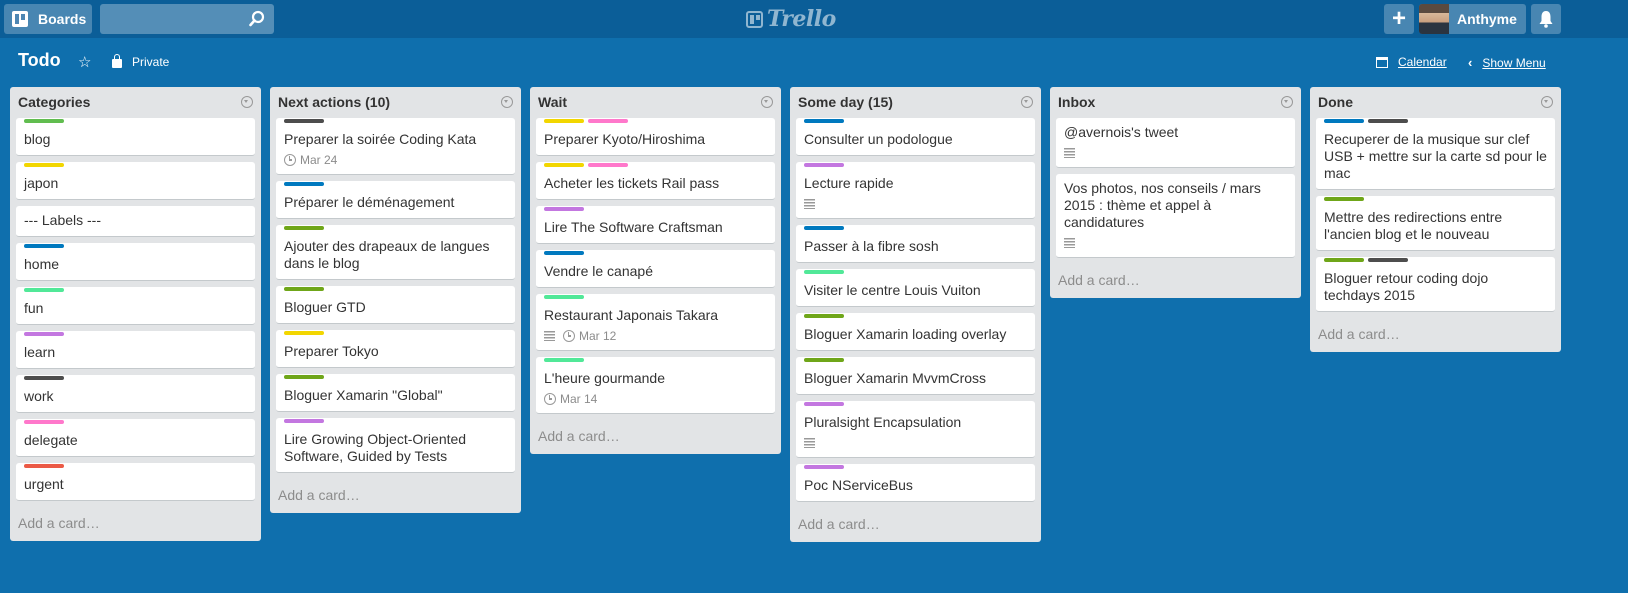 The width and height of the screenshot is (1628, 593). Describe the element at coordinates (1399, 19) in the screenshot. I see `add-button: +` at that location.